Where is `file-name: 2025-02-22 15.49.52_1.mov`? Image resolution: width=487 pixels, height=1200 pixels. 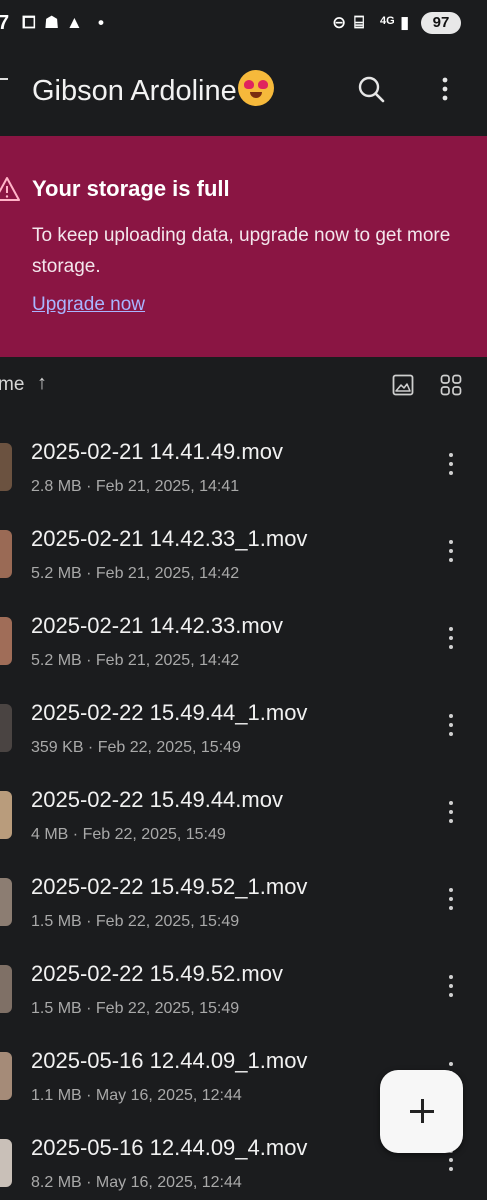
file-name: 2025-02-22 15.49.52_1.mov is located at coordinates (169, 886).